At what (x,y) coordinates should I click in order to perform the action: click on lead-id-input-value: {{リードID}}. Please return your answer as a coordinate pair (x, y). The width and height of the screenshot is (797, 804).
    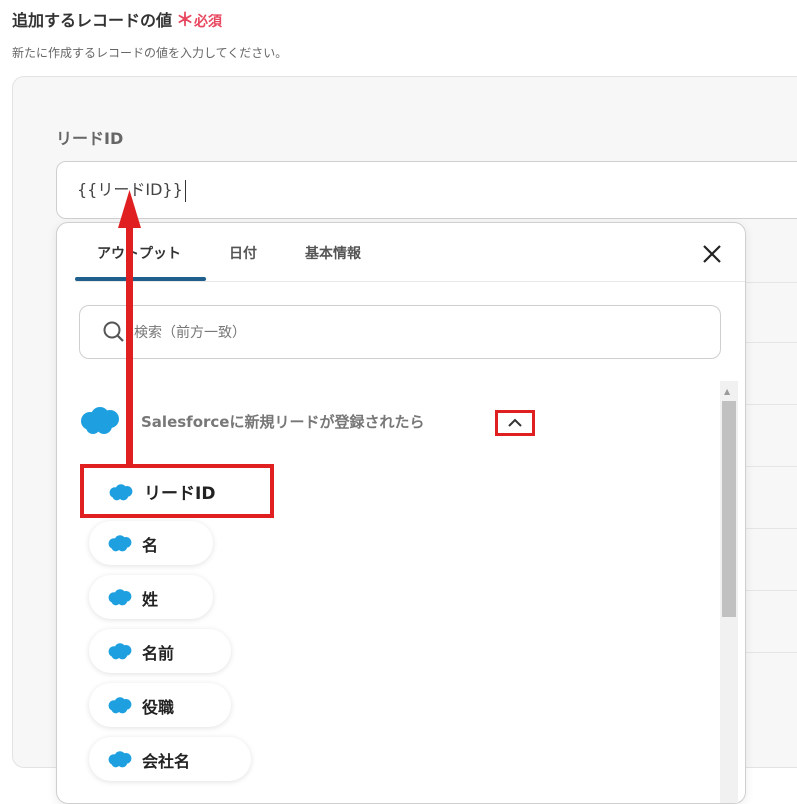
    Looking at the image, I should click on (130, 189).